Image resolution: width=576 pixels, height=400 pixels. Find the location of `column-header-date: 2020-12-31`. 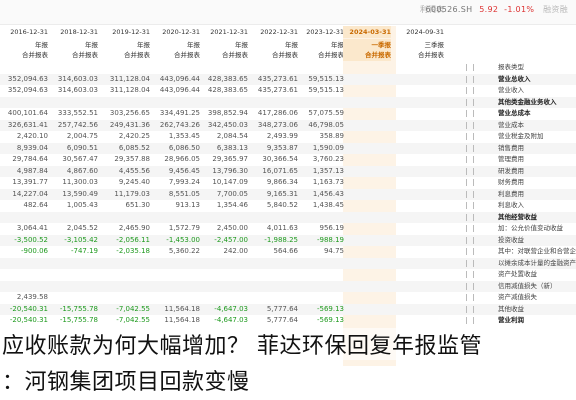

column-header-date: 2020-12-31 is located at coordinates (176, 32).